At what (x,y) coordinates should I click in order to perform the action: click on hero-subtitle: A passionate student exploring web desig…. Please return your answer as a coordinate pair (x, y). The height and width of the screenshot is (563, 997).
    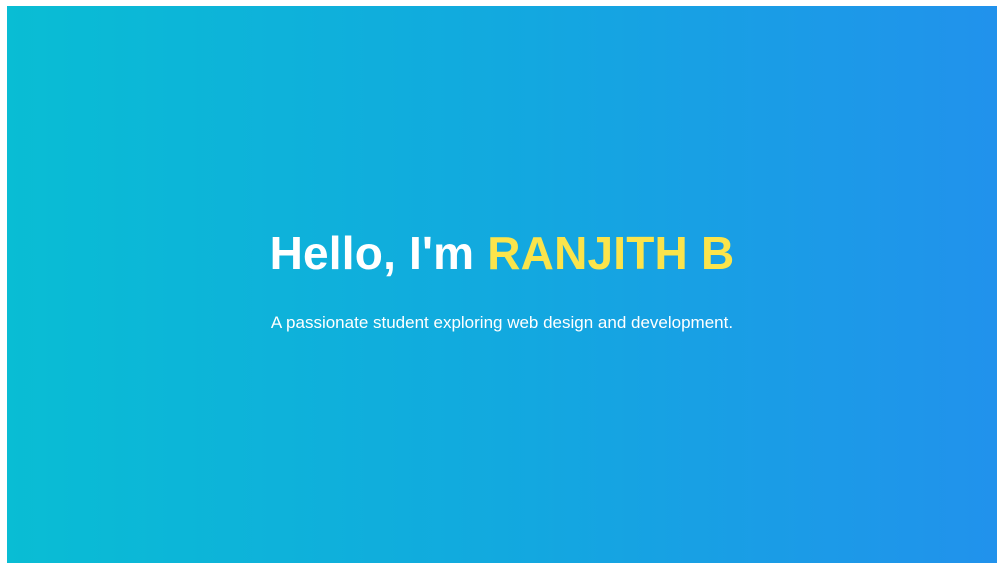
    Looking at the image, I should click on (502, 322).